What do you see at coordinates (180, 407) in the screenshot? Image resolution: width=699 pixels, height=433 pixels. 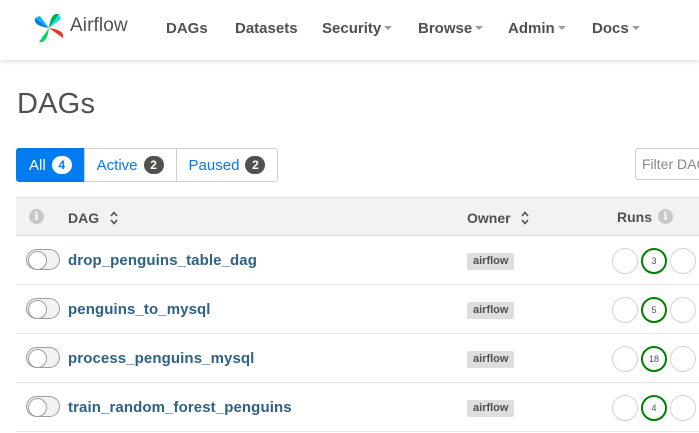 I see `dag-id-link: train_random_forest_penguins` at bounding box center [180, 407].